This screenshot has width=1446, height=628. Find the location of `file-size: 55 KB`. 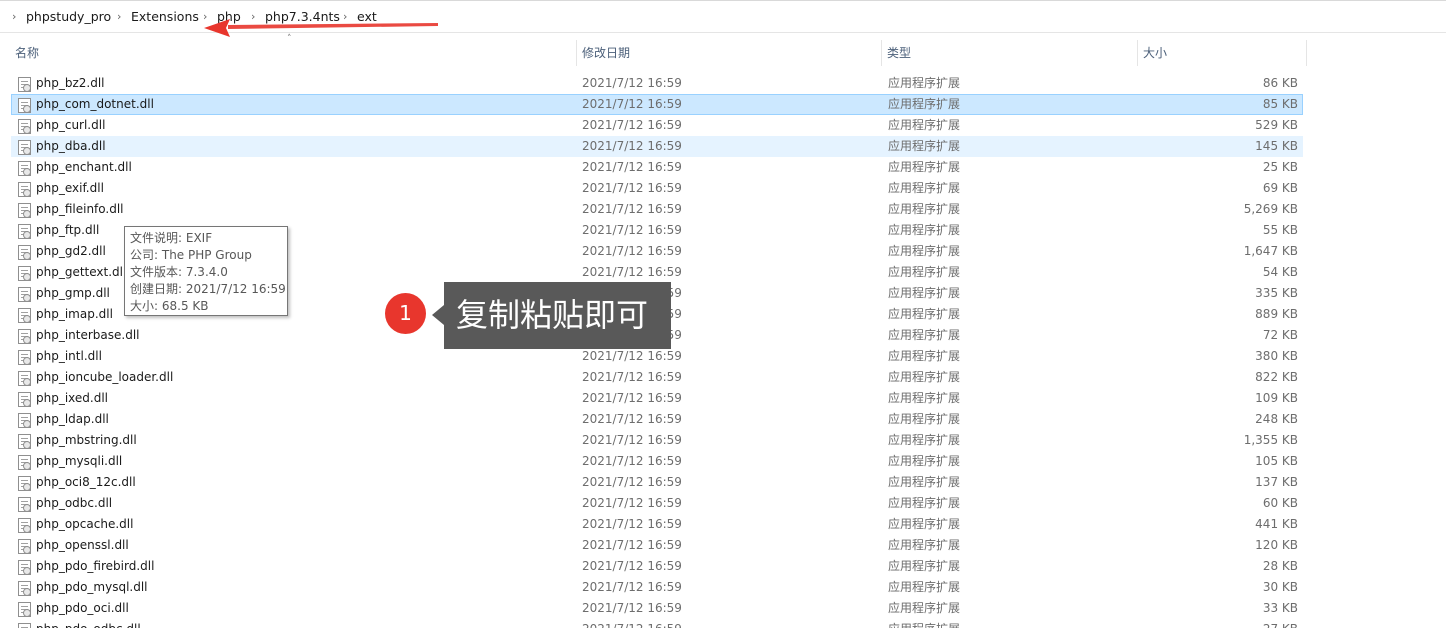

file-size: 55 KB is located at coordinates (1280, 230).